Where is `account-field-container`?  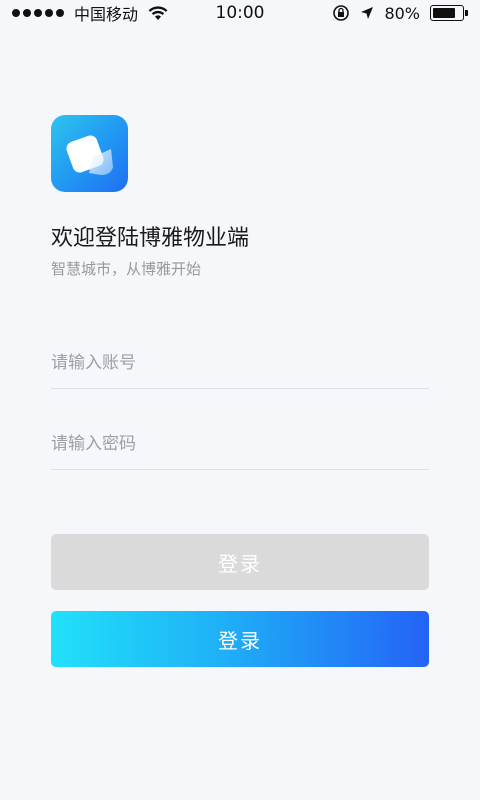
account-field-container is located at coordinates (240, 359).